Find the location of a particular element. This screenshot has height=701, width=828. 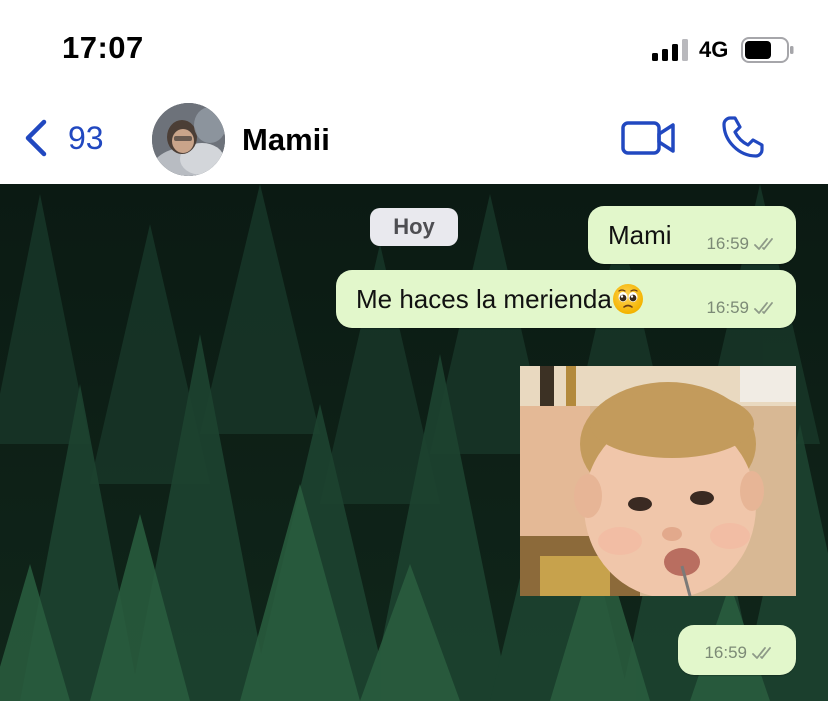

video-camera-icon is located at coordinates (648, 138).